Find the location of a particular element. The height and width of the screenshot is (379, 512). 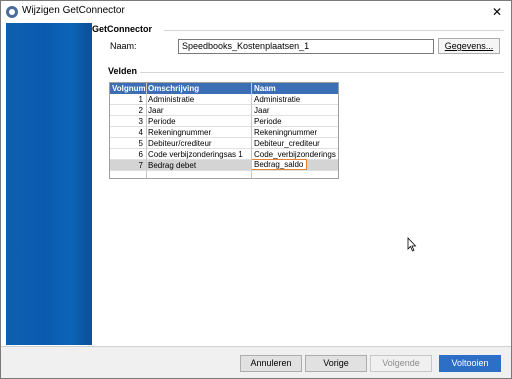

cell-description: Debiteur/crediteur is located at coordinates (180, 143).